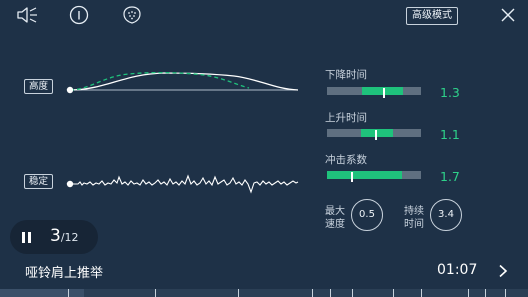 The width and height of the screenshot is (528, 297). Describe the element at coordinates (414, 218) in the screenshot. I see `duration-label: 持续时间` at that location.